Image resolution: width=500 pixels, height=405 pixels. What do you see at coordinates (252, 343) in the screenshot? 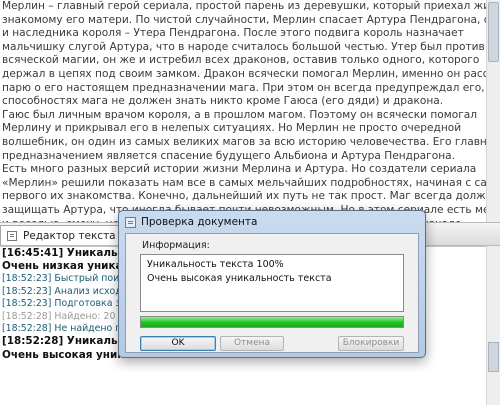
I see `cancel-button: Отмена` at bounding box center [252, 343].